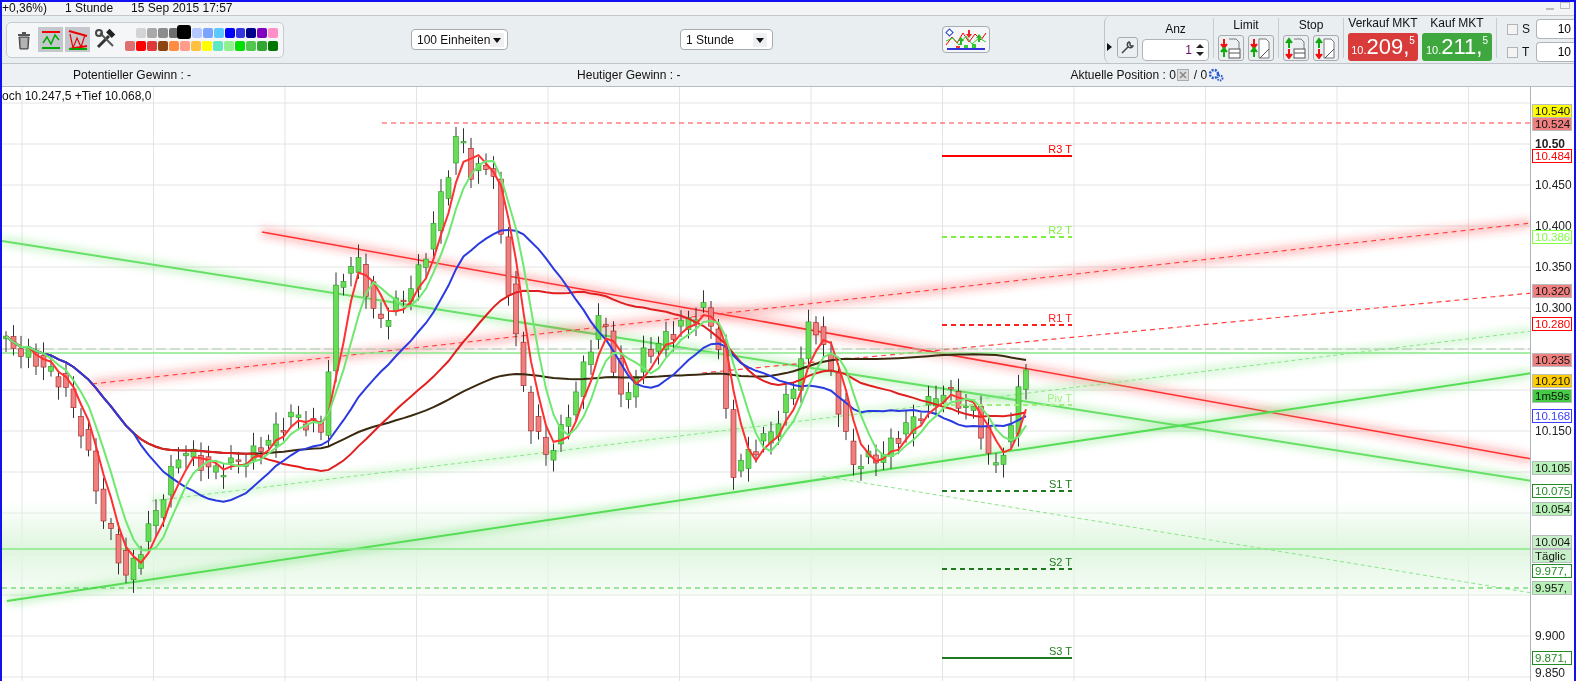 This screenshot has width=1576, height=681. What do you see at coordinates (1550, 636) in the screenshot?
I see `axis-label: 9.900` at bounding box center [1550, 636].